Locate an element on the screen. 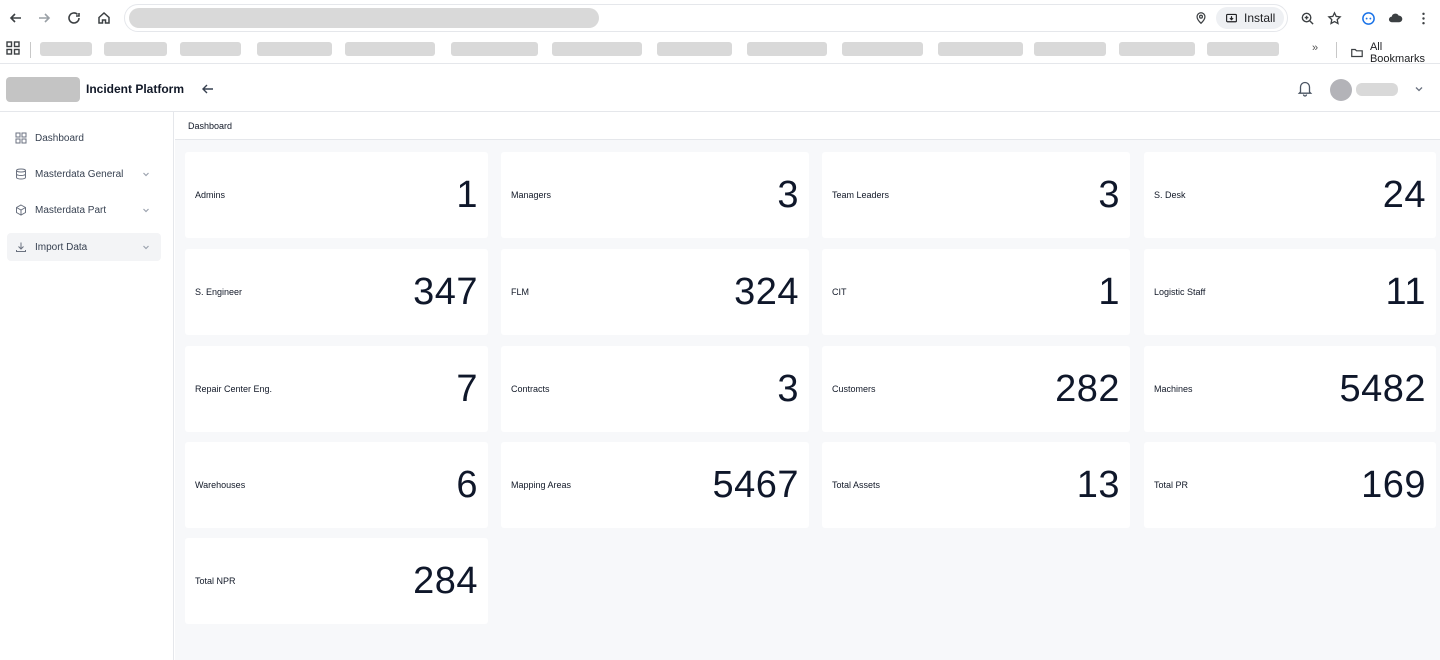 This screenshot has width=1440, height=660. breadcrumb-bar: Dashboard is located at coordinates (807, 126).